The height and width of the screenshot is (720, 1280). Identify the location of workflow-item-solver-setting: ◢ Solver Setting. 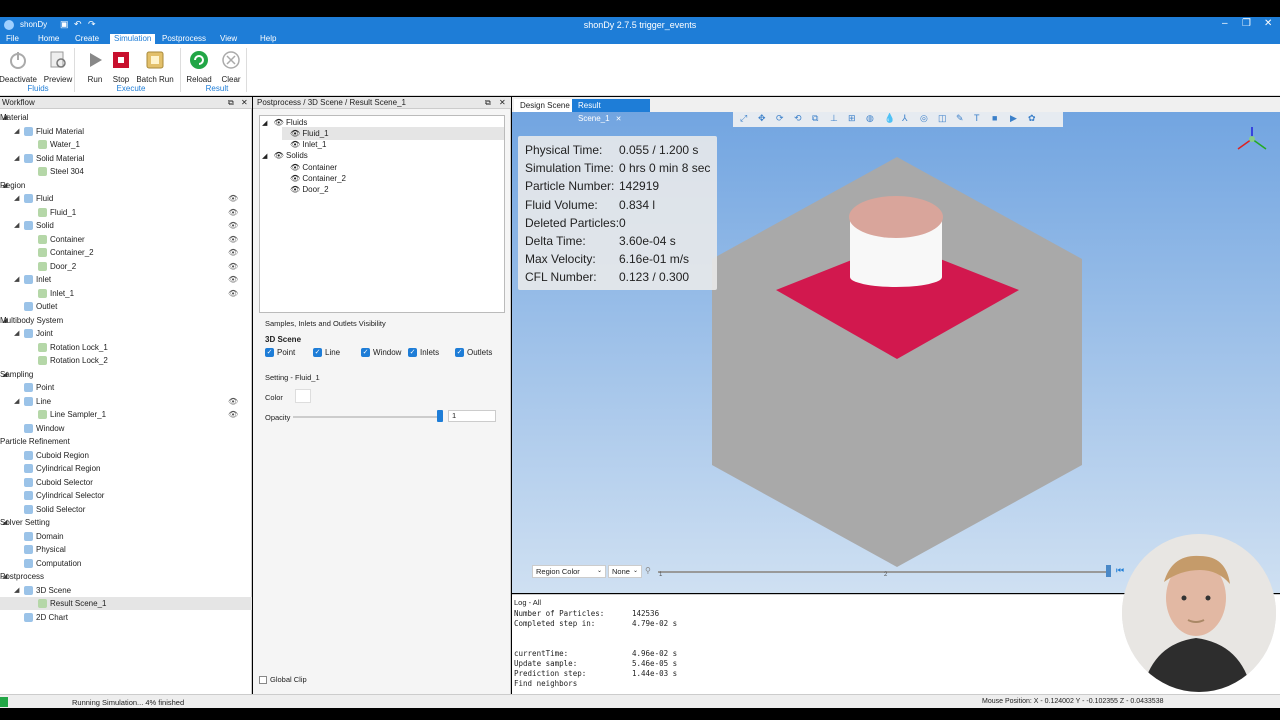
(126, 522).